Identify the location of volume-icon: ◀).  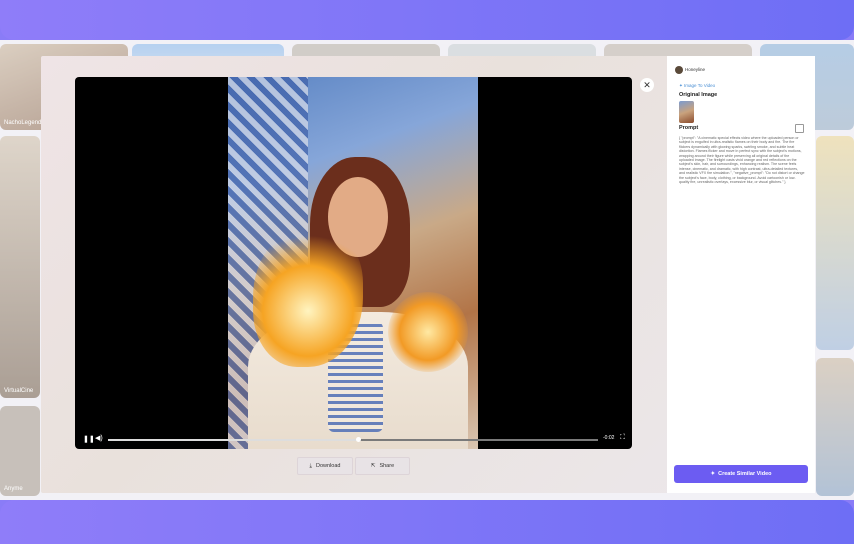
(99, 438).